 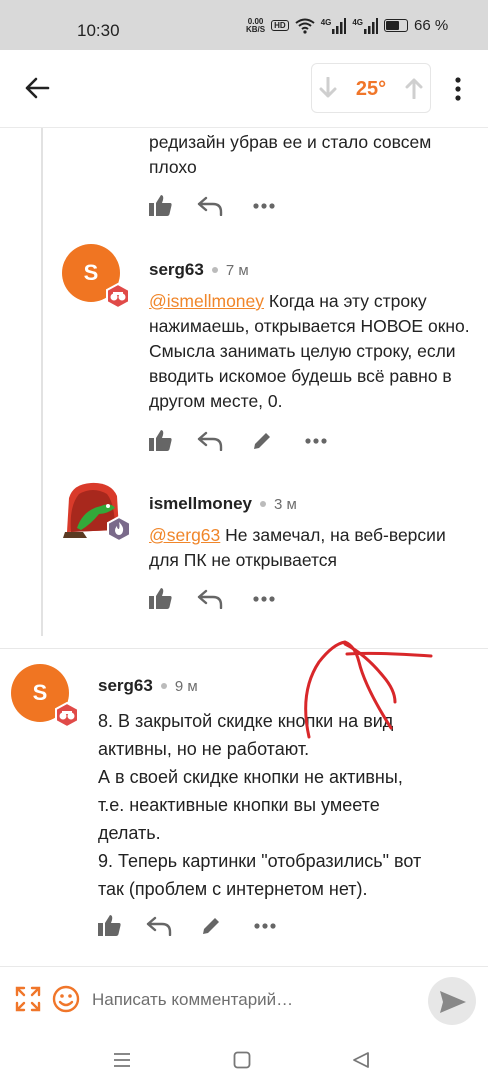 I want to click on comment-header: serg63 9 м, so click(x=148, y=686).